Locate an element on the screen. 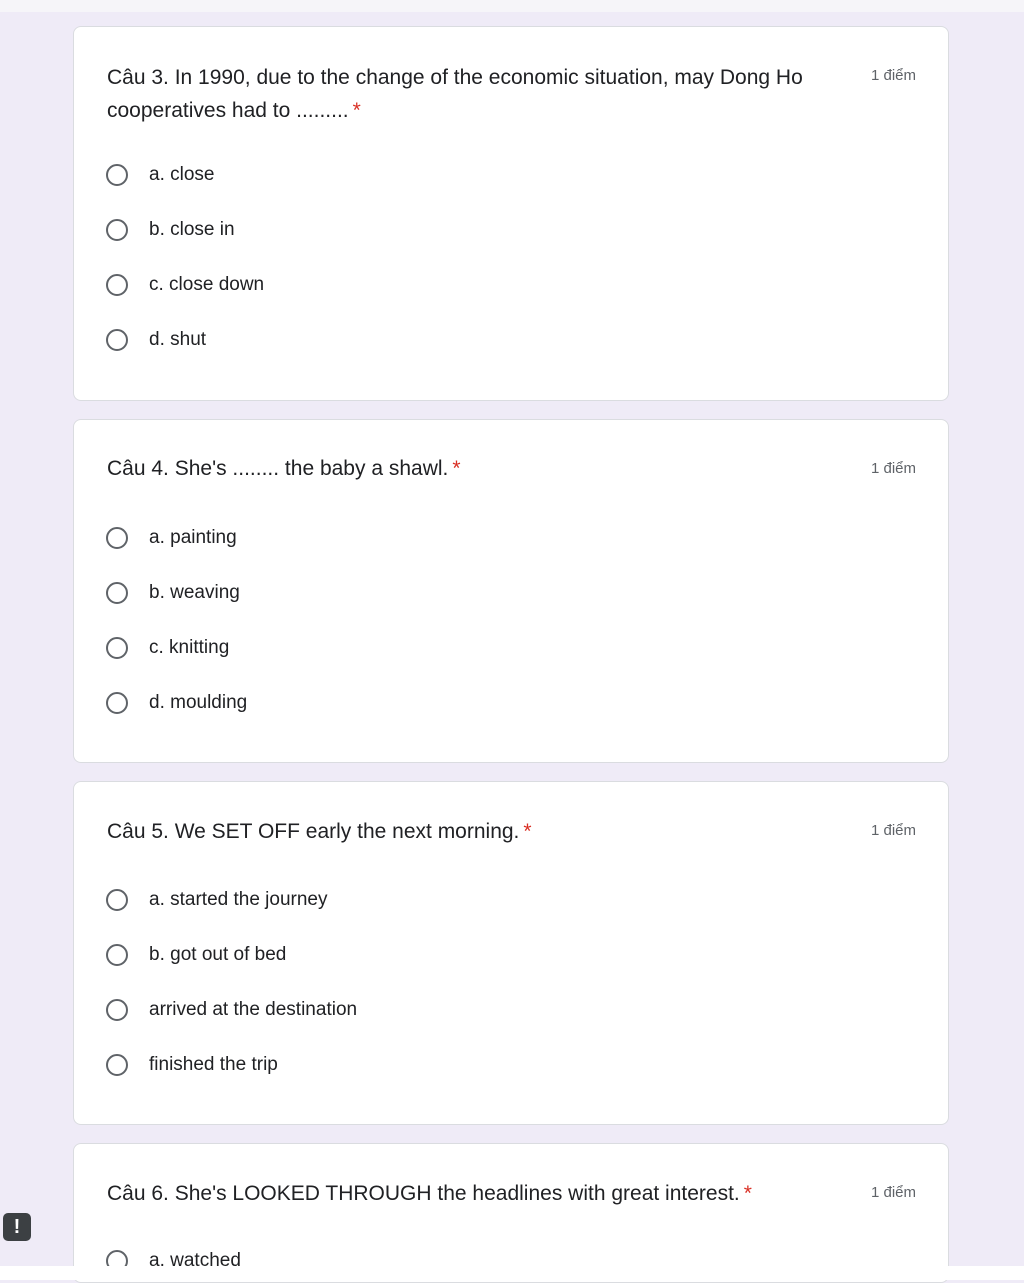 This screenshot has width=1024, height=1283. option-label: b. got out of bed is located at coordinates (218, 954).